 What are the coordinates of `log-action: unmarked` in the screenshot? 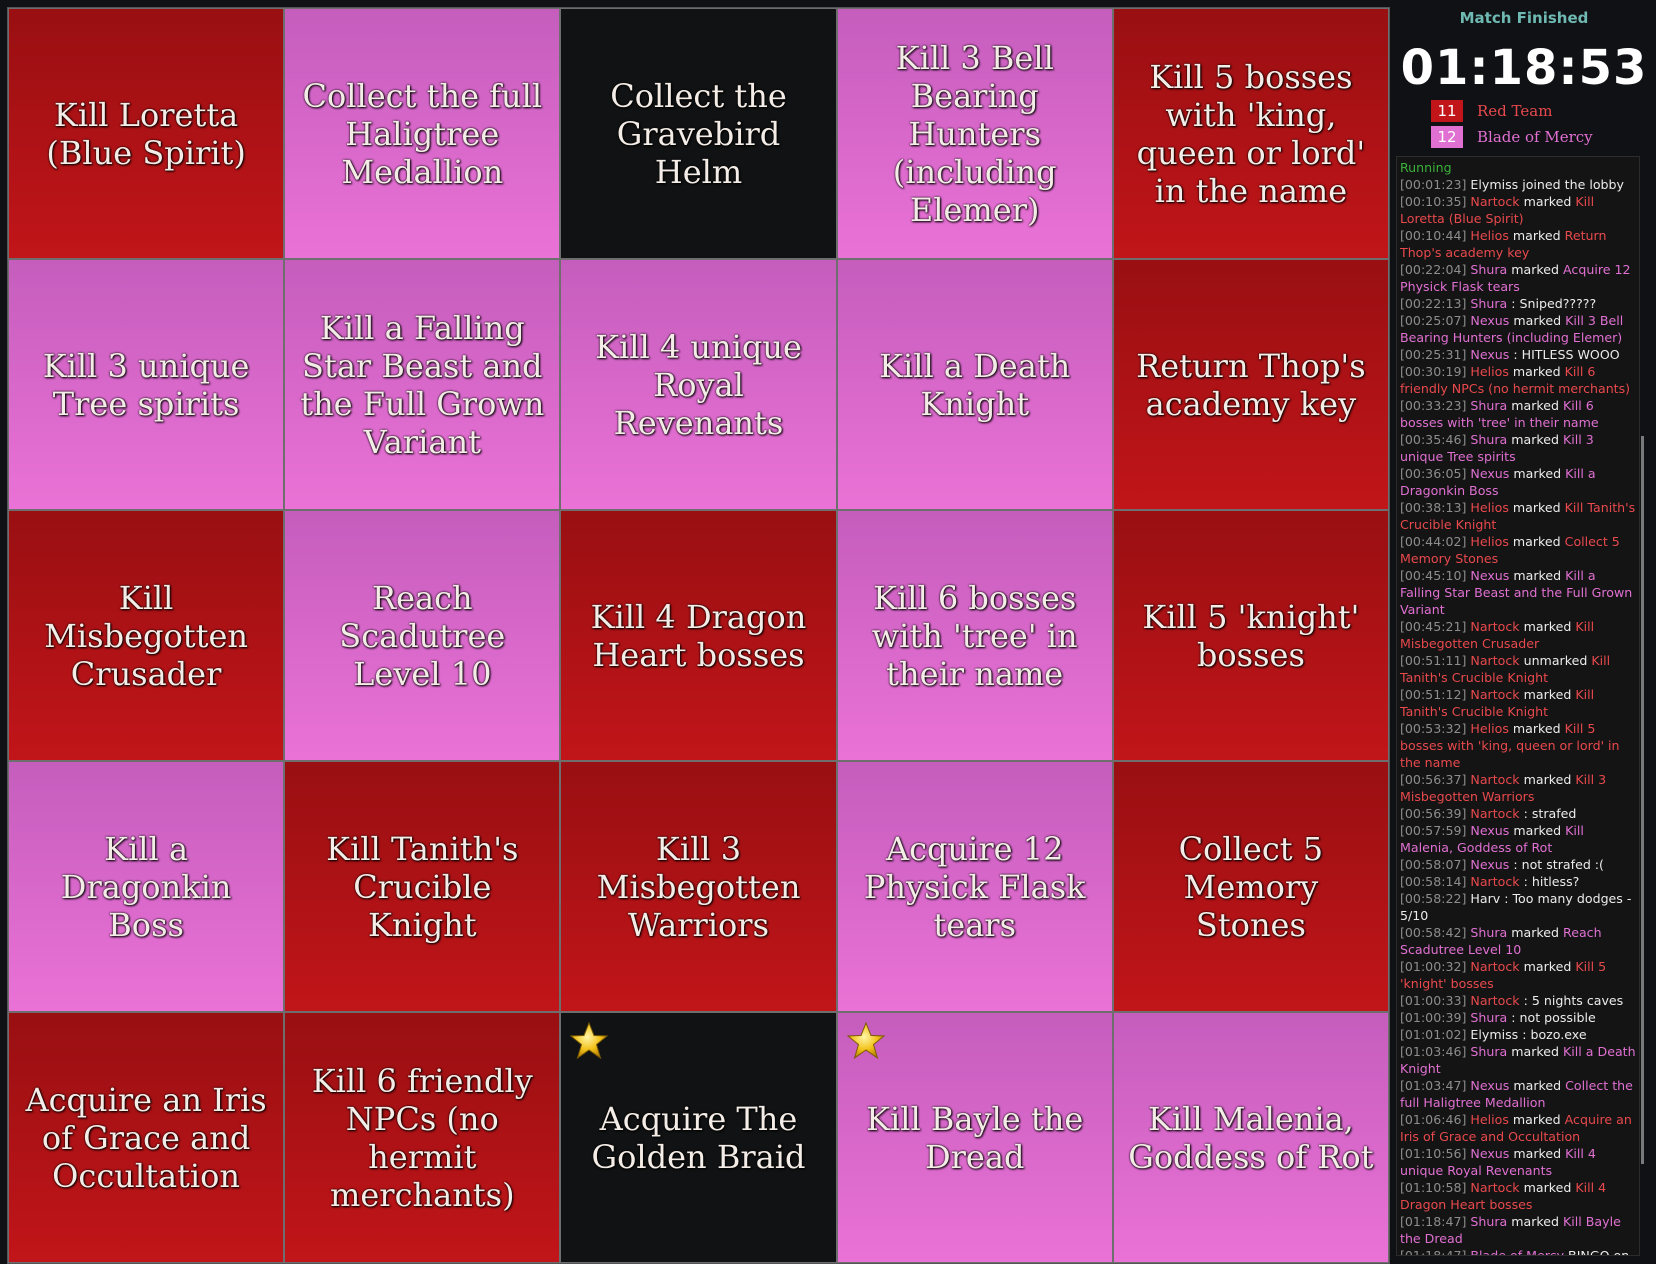 It's located at (1555, 660).